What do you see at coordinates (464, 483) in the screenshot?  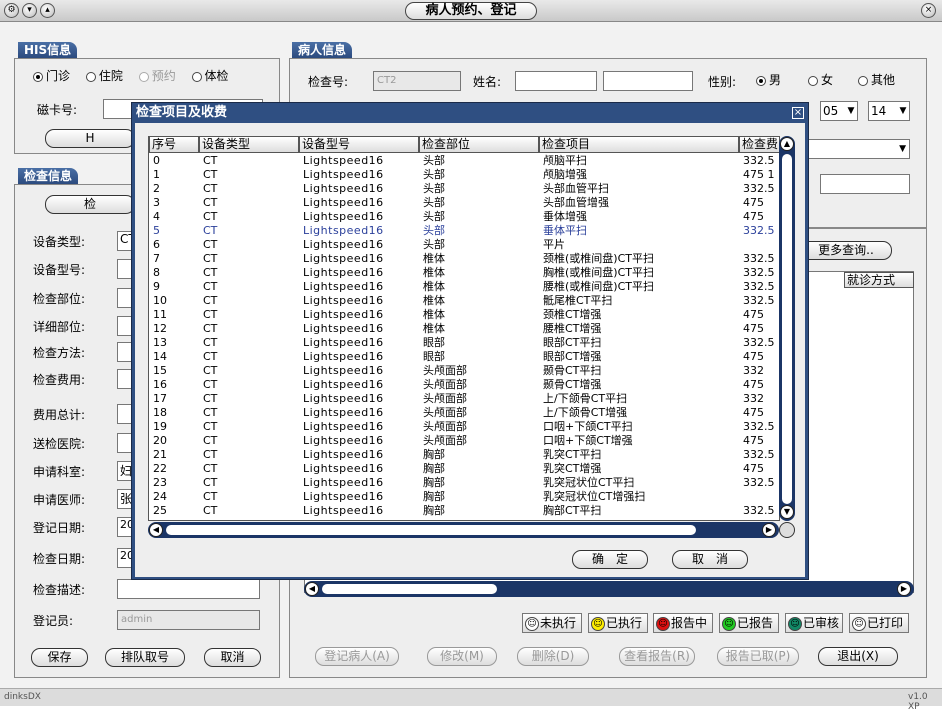 I see `table-row: 23 CT Lightspeed16 胸部 乳突冠状位CT平扫 332.5` at bounding box center [464, 483].